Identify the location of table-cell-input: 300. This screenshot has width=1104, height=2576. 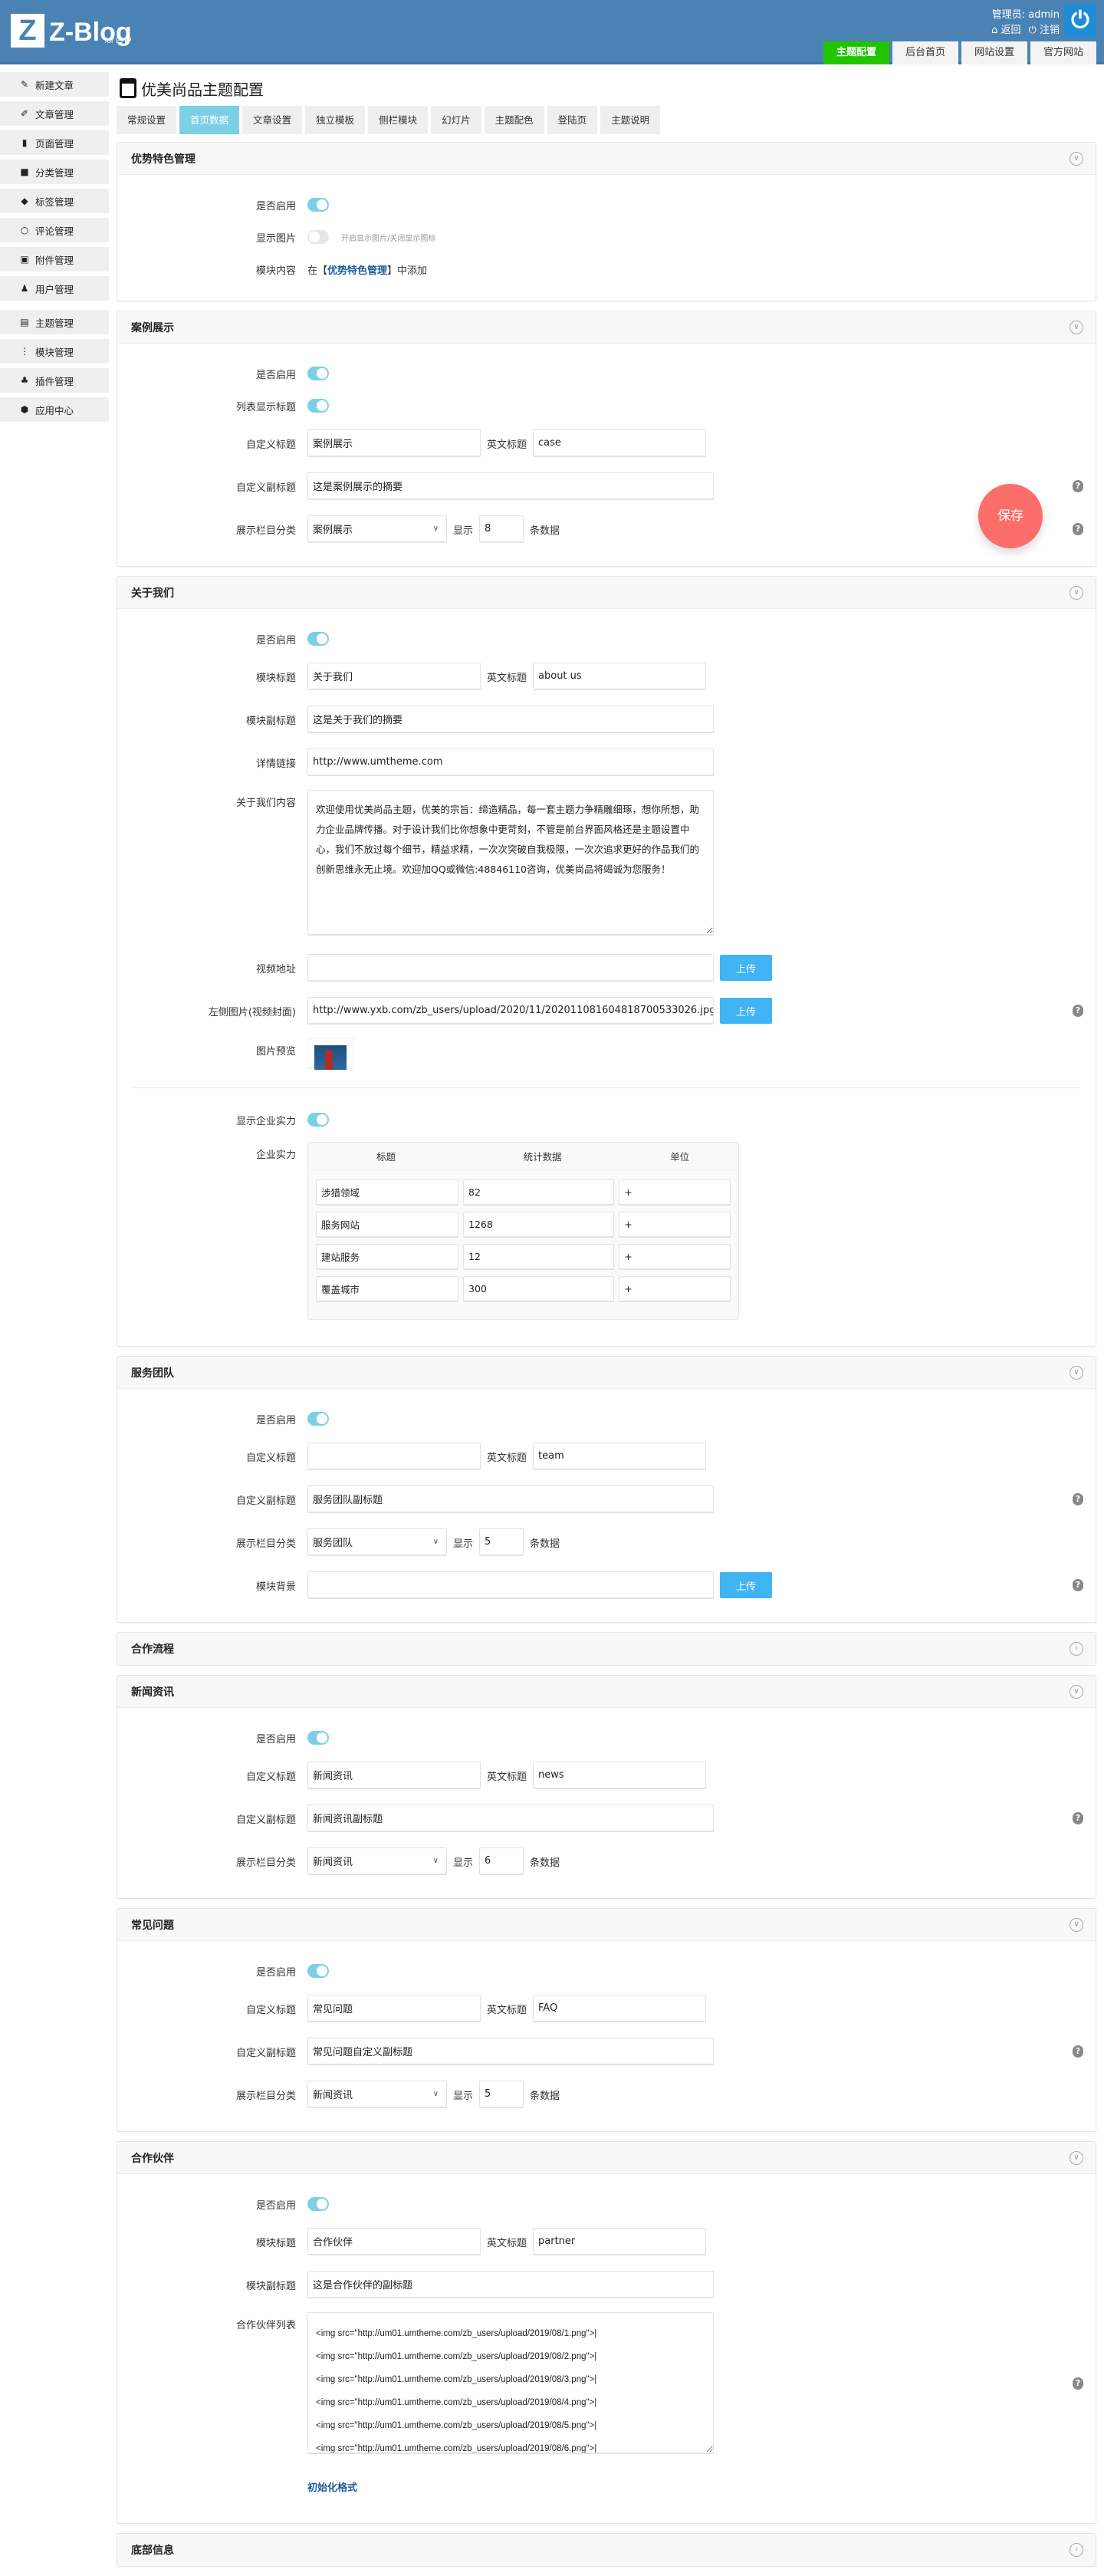
(539, 1289).